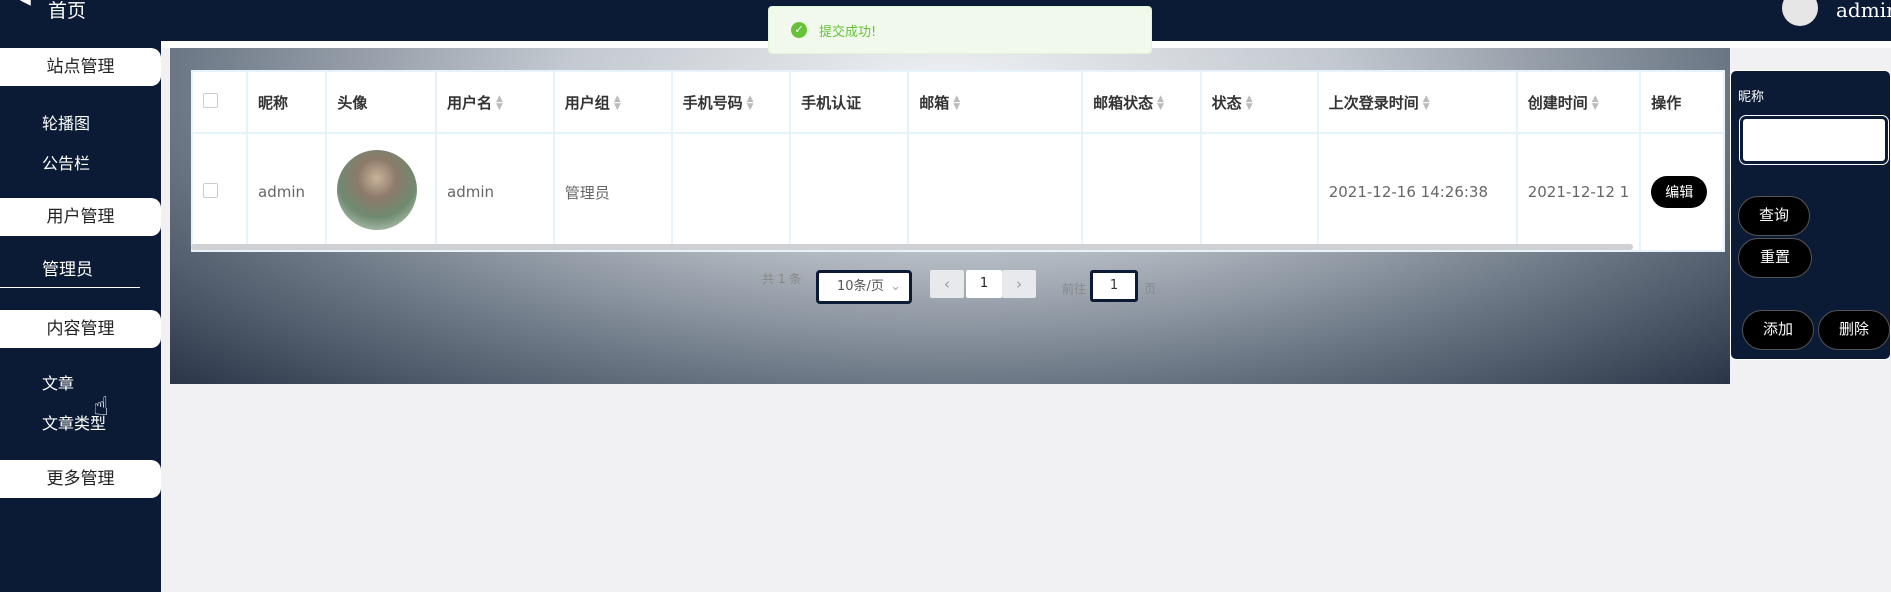 This screenshot has height=592, width=1891. What do you see at coordinates (895, 286) in the screenshot?
I see `chevron-down-icon: ⌄` at bounding box center [895, 286].